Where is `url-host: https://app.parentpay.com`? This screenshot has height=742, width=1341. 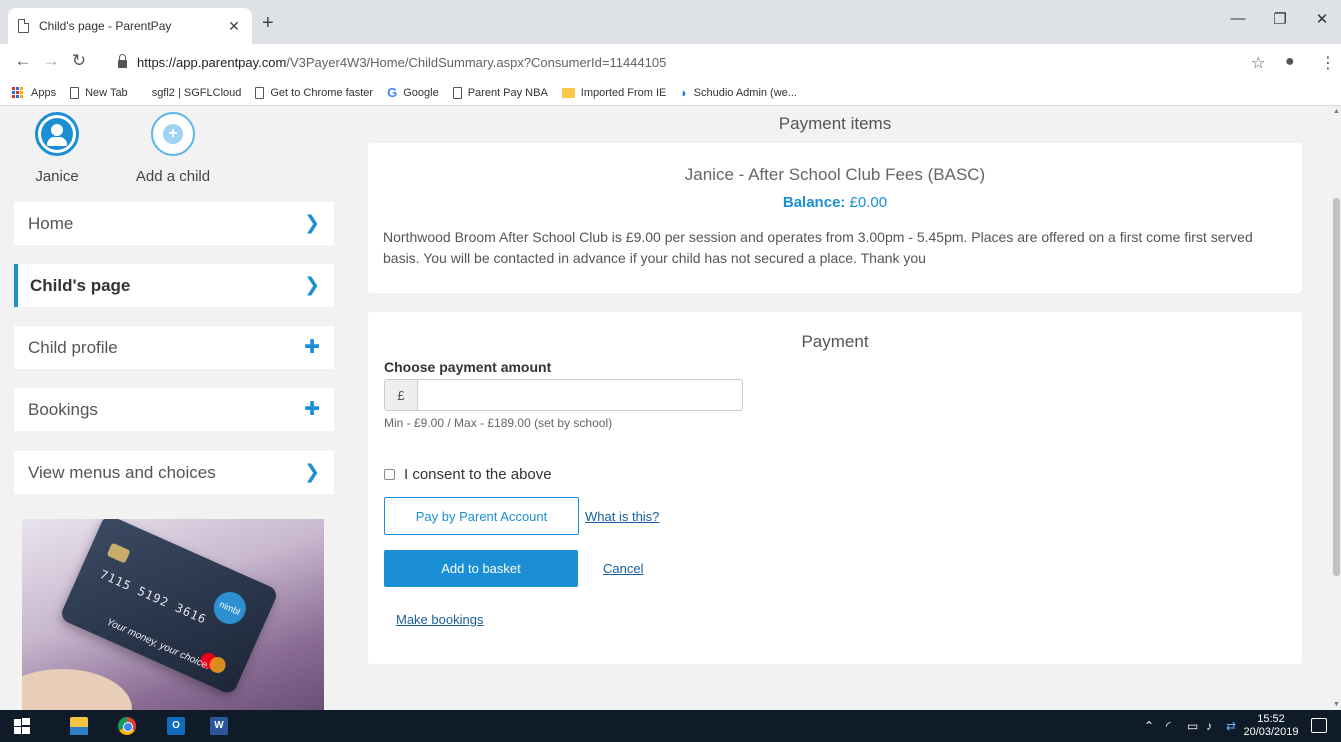 url-host: https://app.parentpay.com is located at coordinates (212, 62).